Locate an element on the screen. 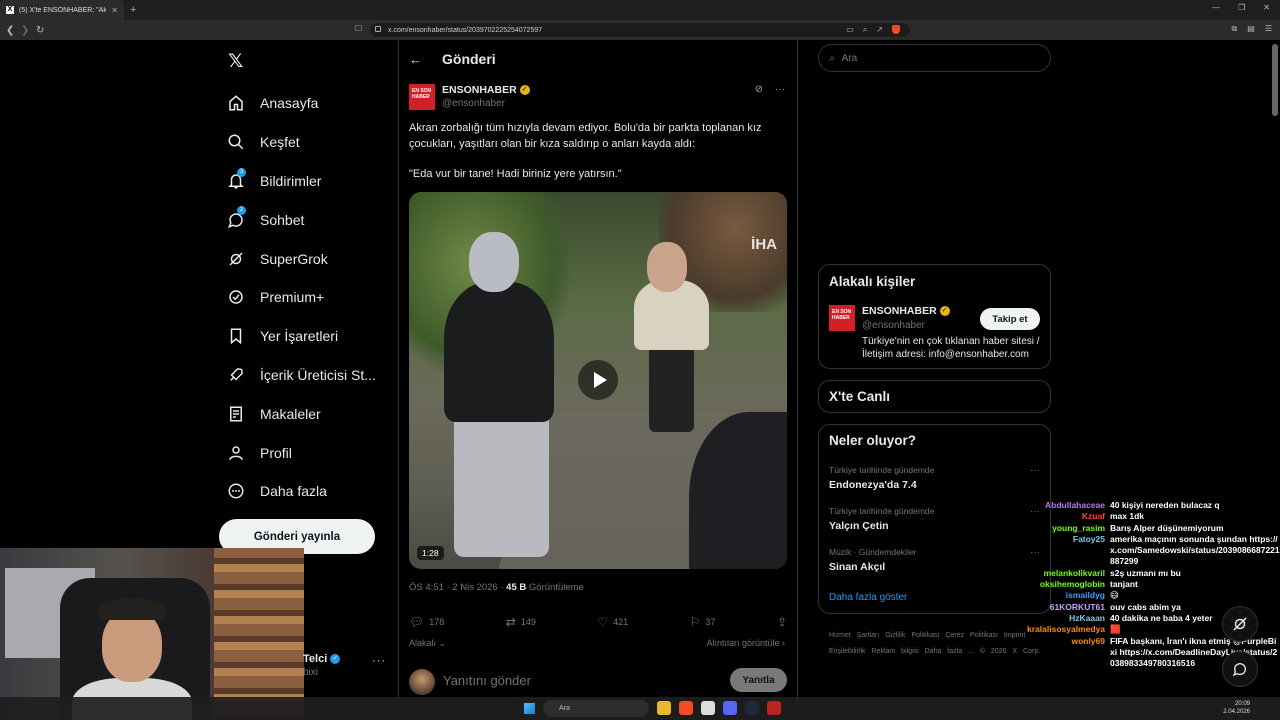  extensions-icon: ⧉ is located at coordinates (1235, 29).